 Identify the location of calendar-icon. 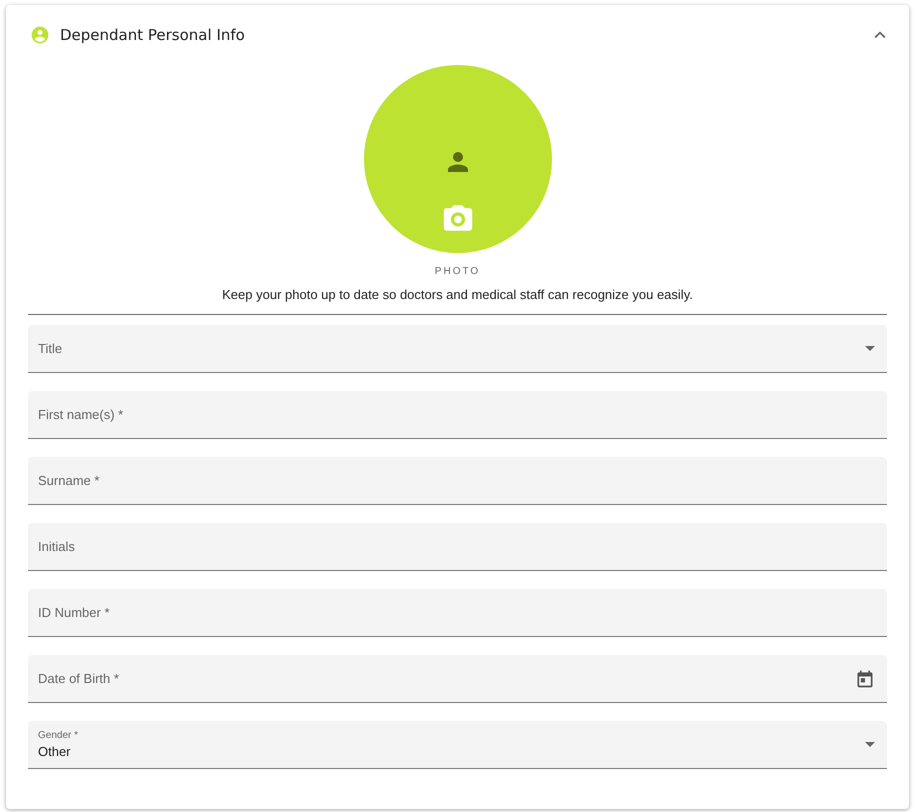
(865, 678).